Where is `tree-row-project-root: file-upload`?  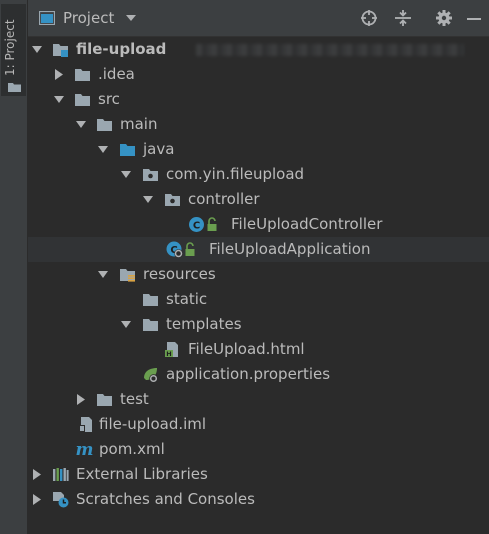 tree-row-project-root: file-upload is located at coordinates (258, 49).